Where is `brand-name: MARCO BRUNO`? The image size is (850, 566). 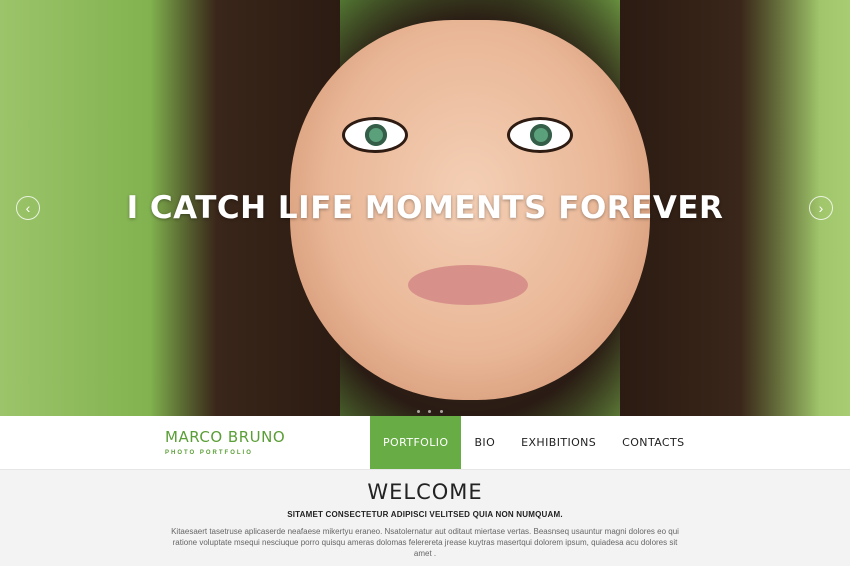
brand-name: MARCO BRUNO is located at coordinates (225, 437).